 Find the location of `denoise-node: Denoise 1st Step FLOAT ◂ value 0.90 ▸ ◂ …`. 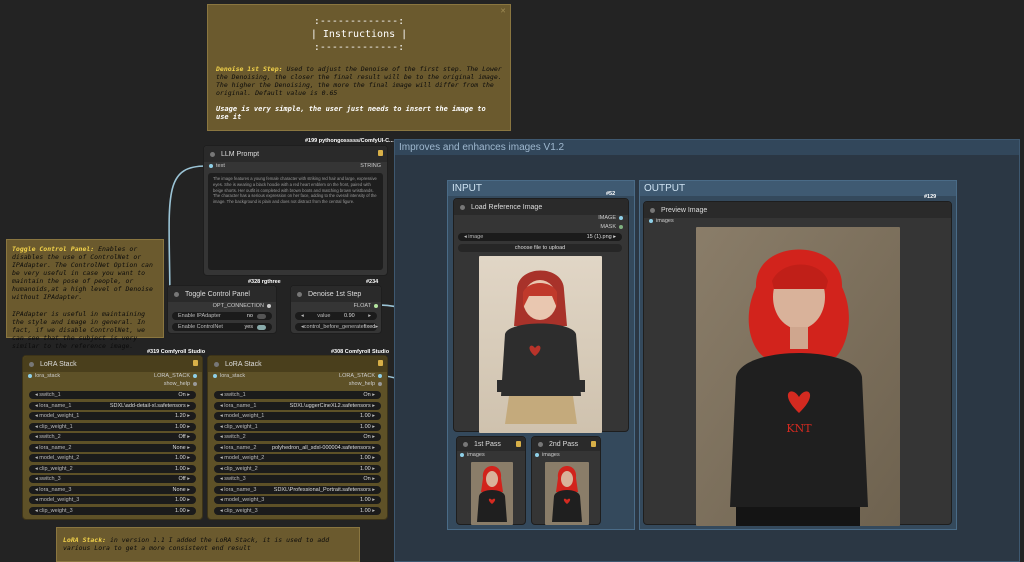

denoise-node: Denoise 1st Step FLOAT ◂ value 0.90 ▸ ◂ … is located at coordinates (336, 309).